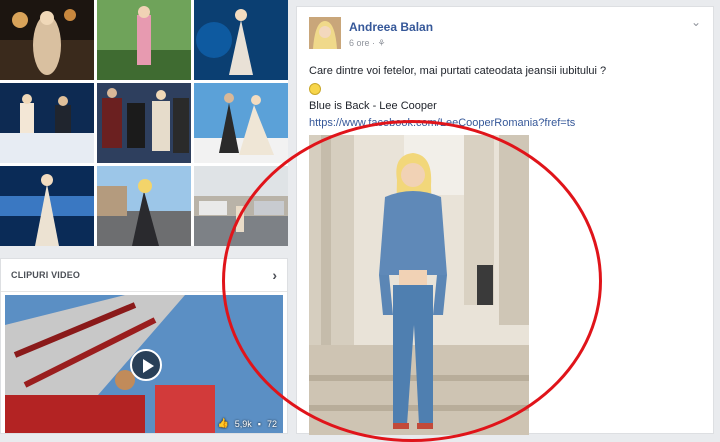 Image resolution: width=720 pixels, height=442 pixels. What do you see at coordinates (259, 423) in the screenshot?
I see `comment-icon: ▪` at bounding box center [259, 423].